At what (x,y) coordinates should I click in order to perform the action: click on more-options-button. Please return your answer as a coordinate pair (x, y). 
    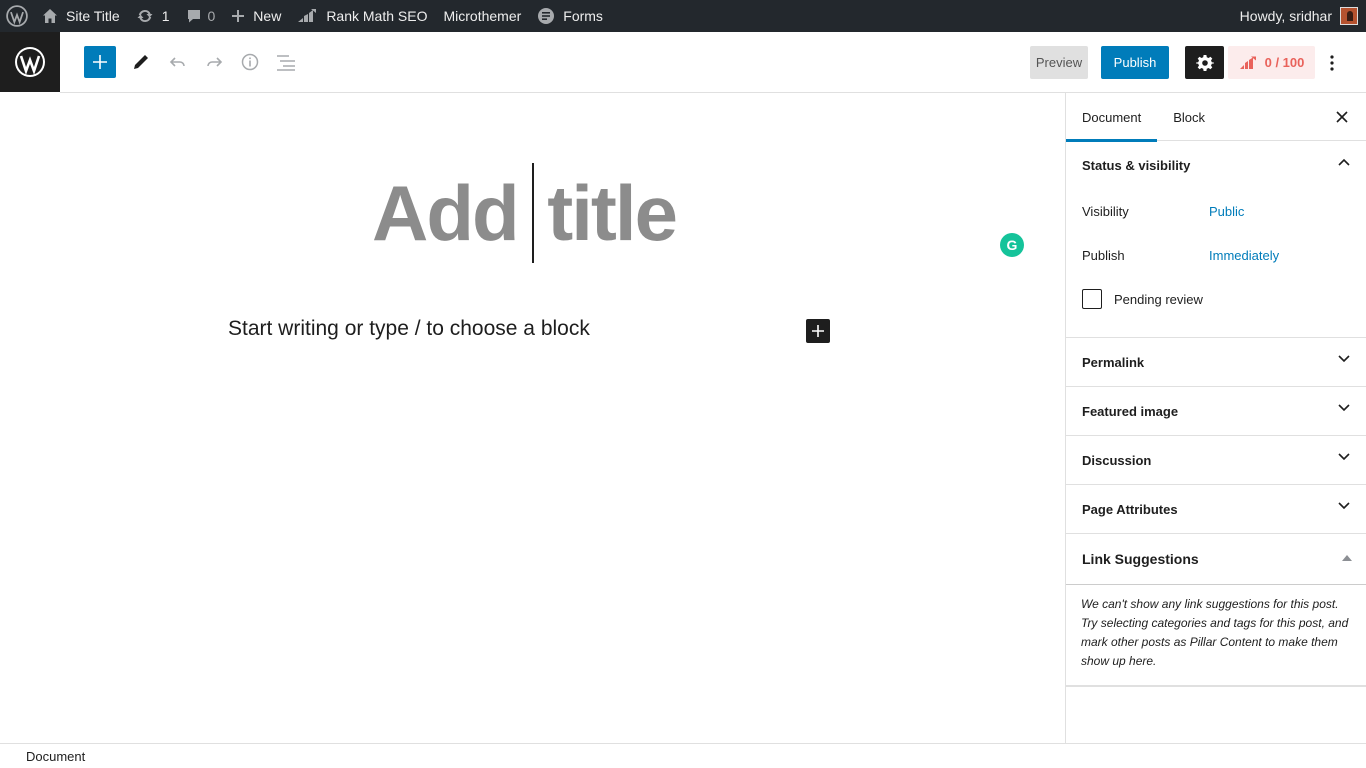
    Looking at the image, I should click on (1332, 62).